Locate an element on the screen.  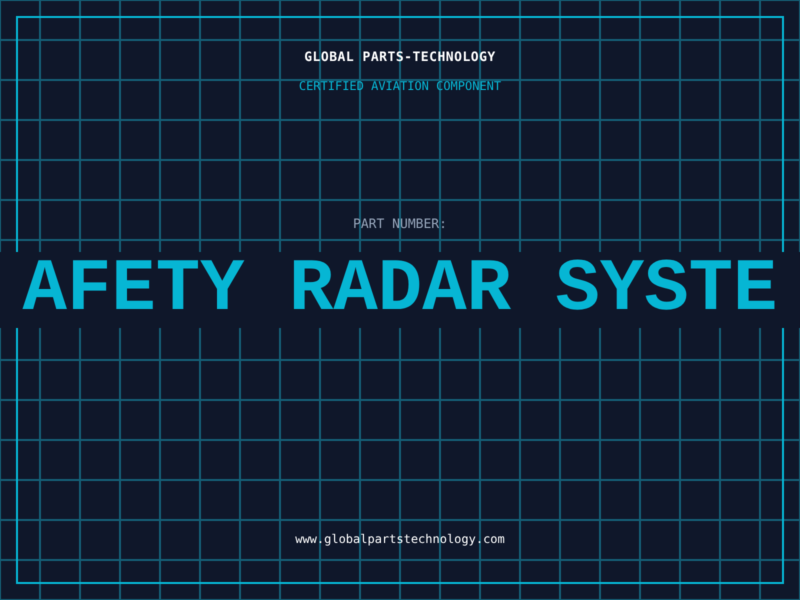
part-number-value: AFETY RADAR SYSTE is located at coordinates (400, 290).